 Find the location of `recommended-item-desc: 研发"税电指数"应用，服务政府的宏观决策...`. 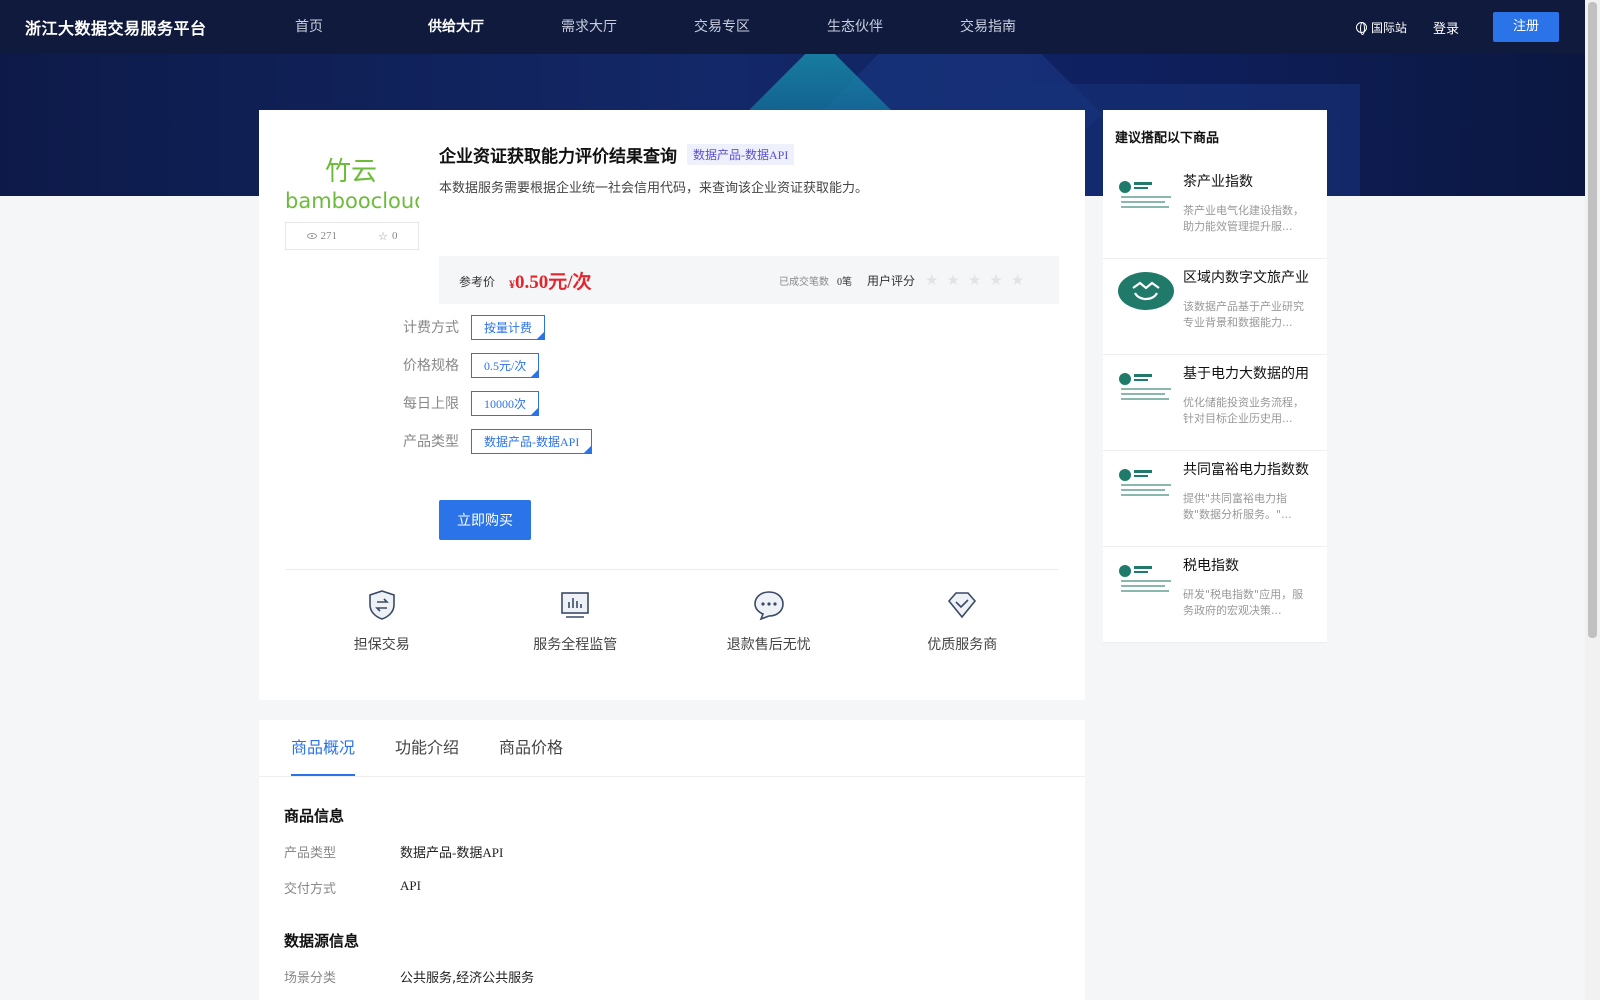

recommended-item-desc: 研发"税电指数"应用，服务政府的宏观决策... is located at coordinates (1243, 602).